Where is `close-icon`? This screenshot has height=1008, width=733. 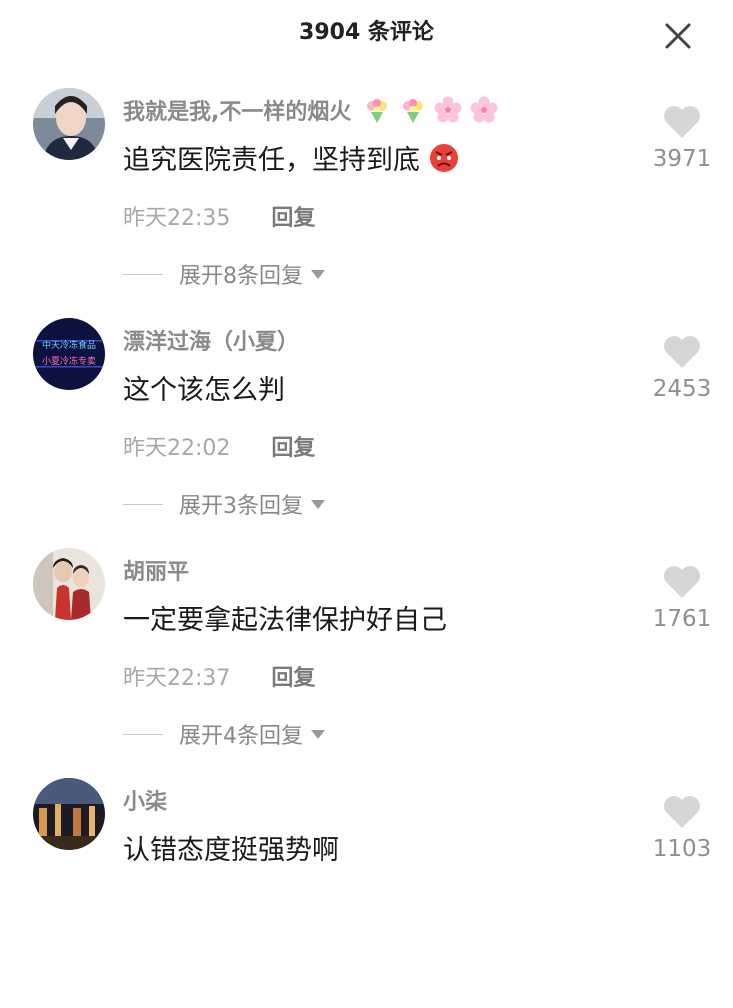
close-icon is located at coordinates (678, 36).